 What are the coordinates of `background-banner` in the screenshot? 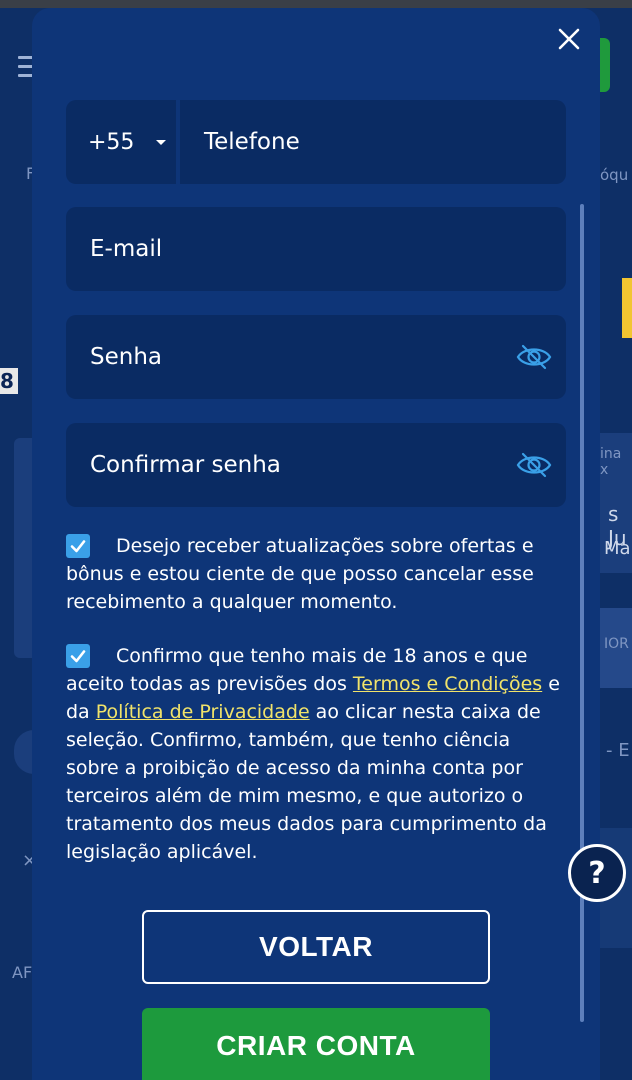 It's located at (627, 308).